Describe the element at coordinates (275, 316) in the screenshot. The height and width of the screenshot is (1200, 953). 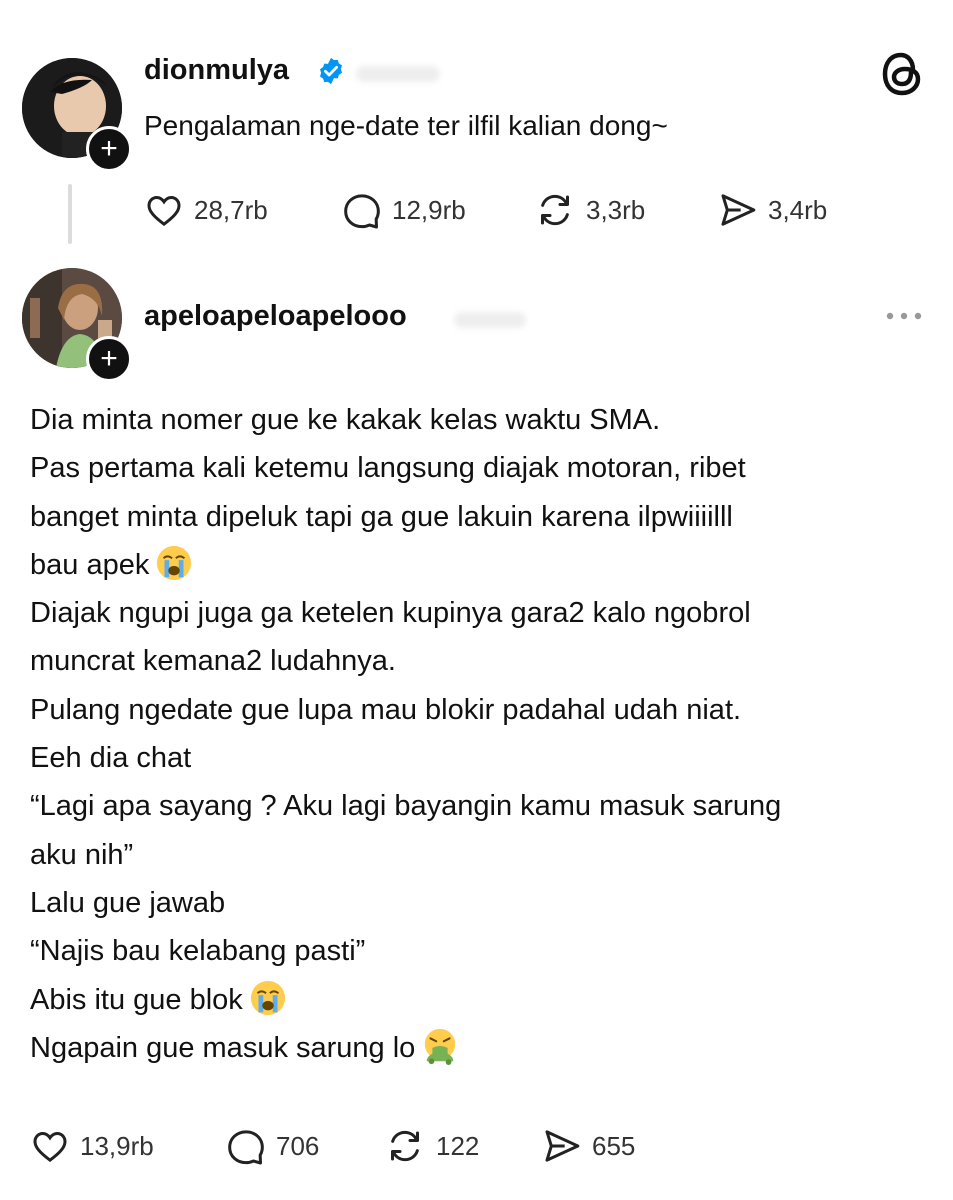
I see `reply-username: apeloapeloapelooo` at that location.